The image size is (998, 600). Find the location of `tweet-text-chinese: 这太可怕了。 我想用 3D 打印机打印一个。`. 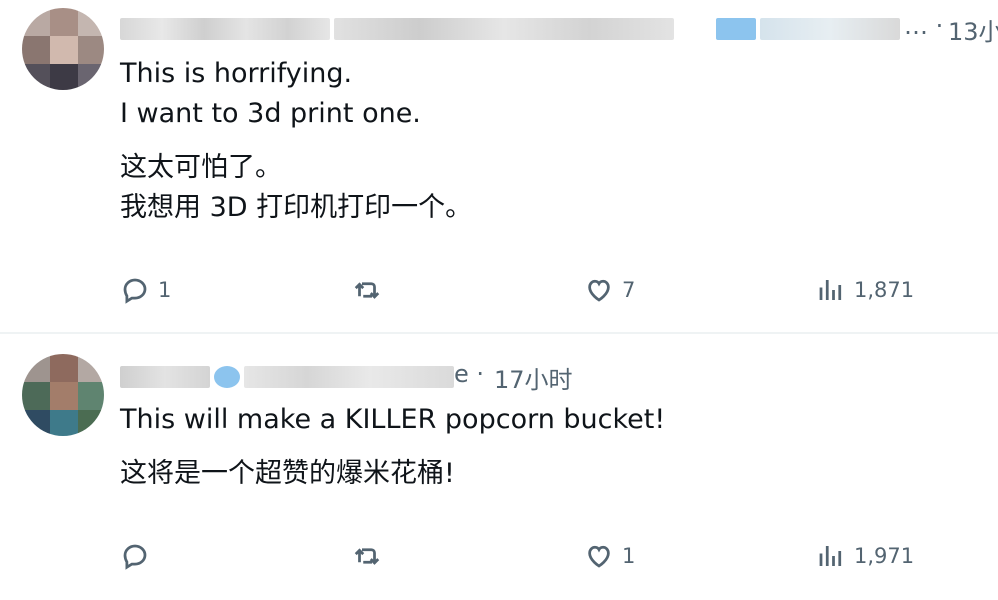

tweet-text-chinese: 这太可怕了。 我想用 3D 打印机打印一个。 is located at coordinates (296, 188).